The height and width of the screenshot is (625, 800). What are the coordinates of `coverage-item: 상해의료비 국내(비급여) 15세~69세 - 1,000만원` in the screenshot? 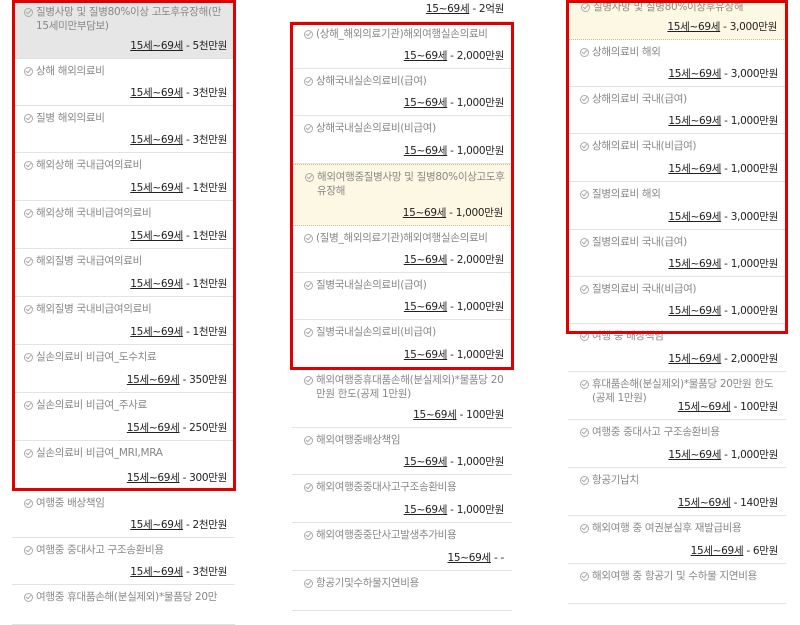 It's located at (677, 158).